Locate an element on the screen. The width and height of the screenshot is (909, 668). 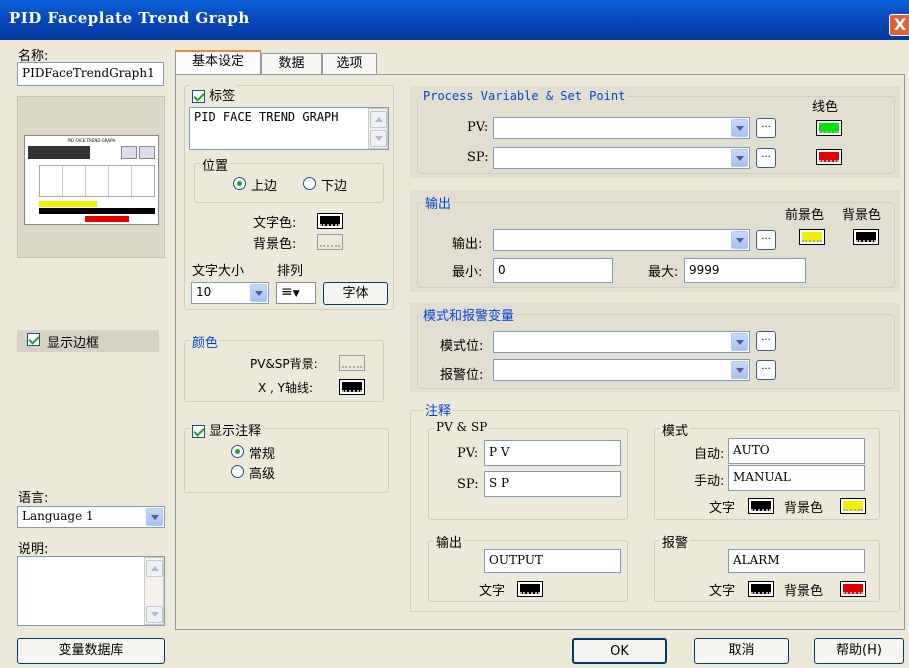
output-fg-swatch is located at coordinates (812, 237).